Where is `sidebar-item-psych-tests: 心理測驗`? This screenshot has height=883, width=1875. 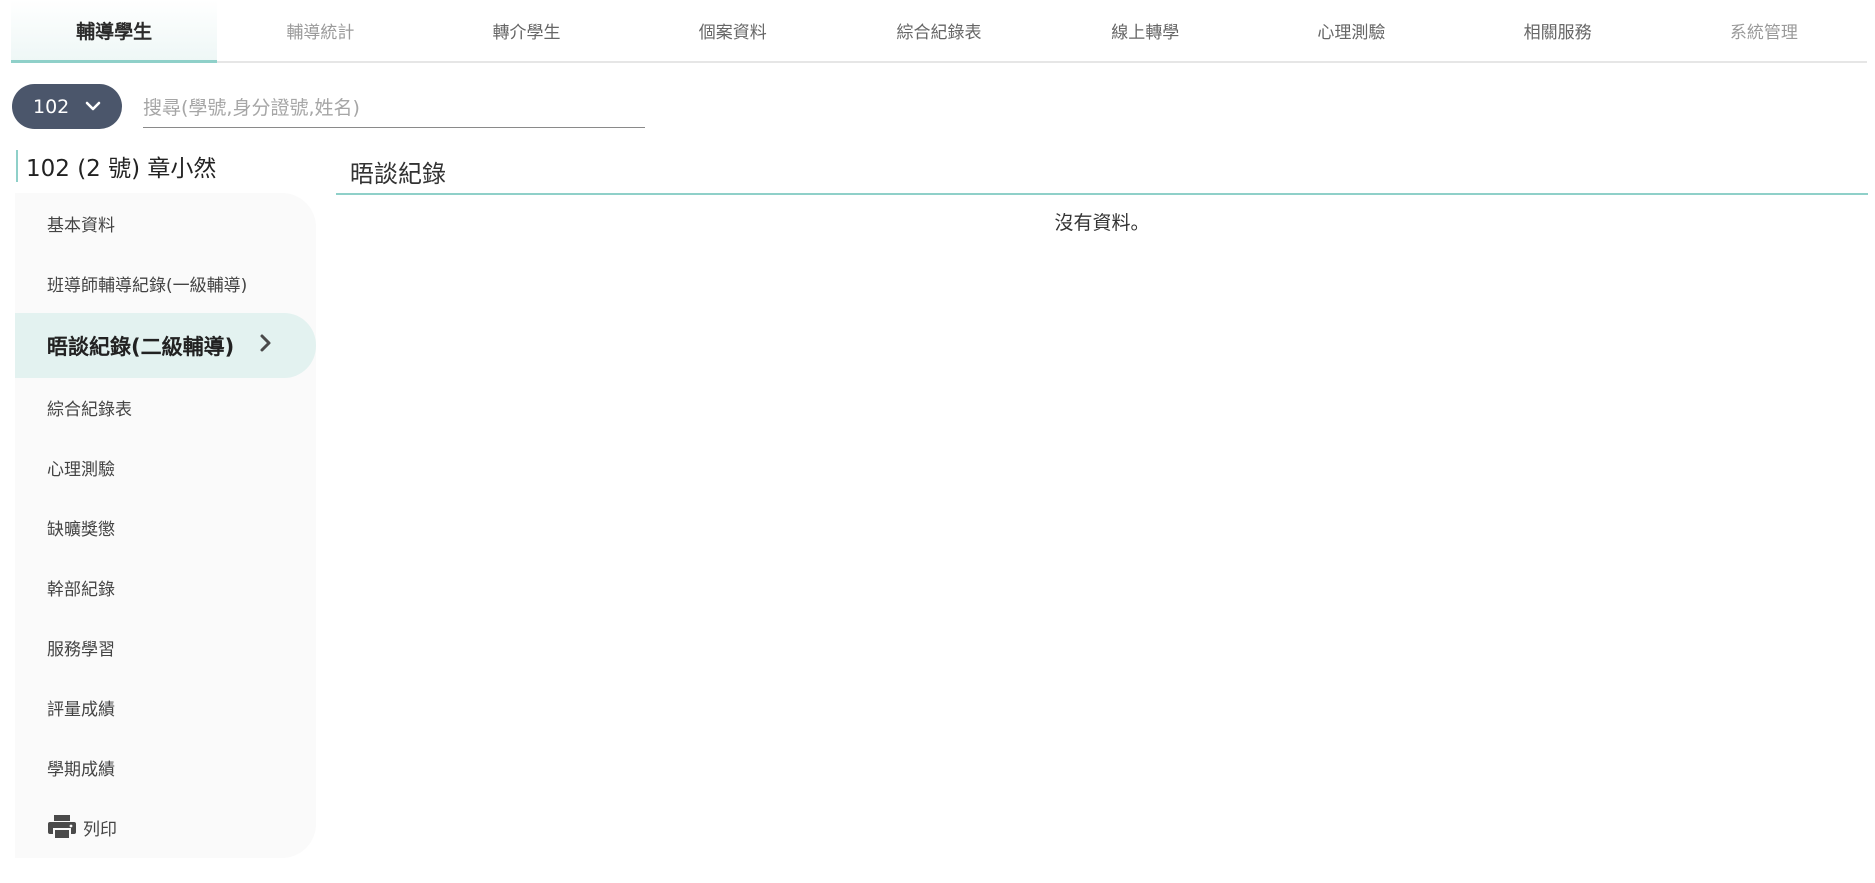 sidebar-item-psych-tests: 心理測驗 is located at coordinates (165, 467).